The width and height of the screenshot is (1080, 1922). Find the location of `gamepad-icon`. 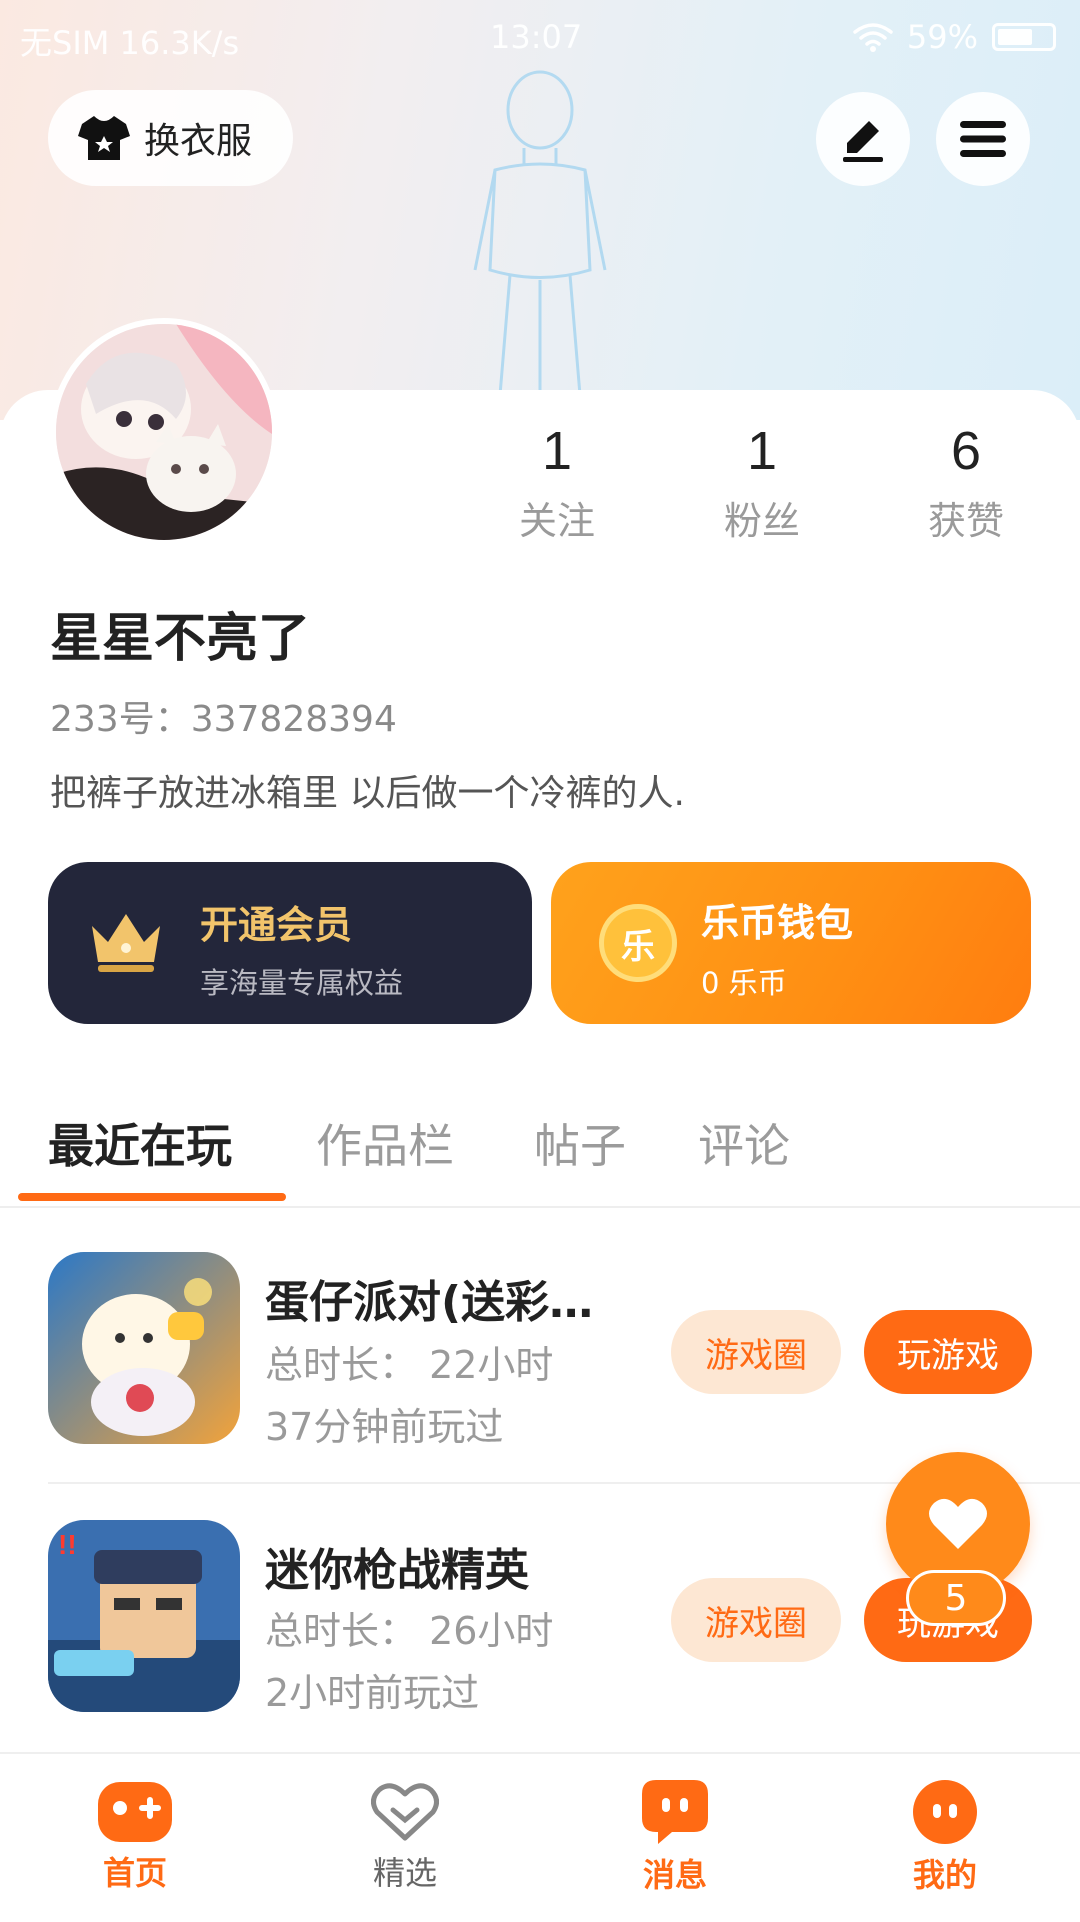

gamepad-icon is located at coordinates (135, 1812).